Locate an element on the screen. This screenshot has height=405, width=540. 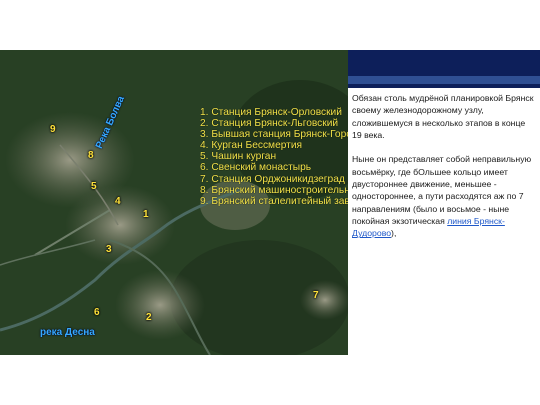
paragraph-2-end: ), is located at coordinates (394, 233).